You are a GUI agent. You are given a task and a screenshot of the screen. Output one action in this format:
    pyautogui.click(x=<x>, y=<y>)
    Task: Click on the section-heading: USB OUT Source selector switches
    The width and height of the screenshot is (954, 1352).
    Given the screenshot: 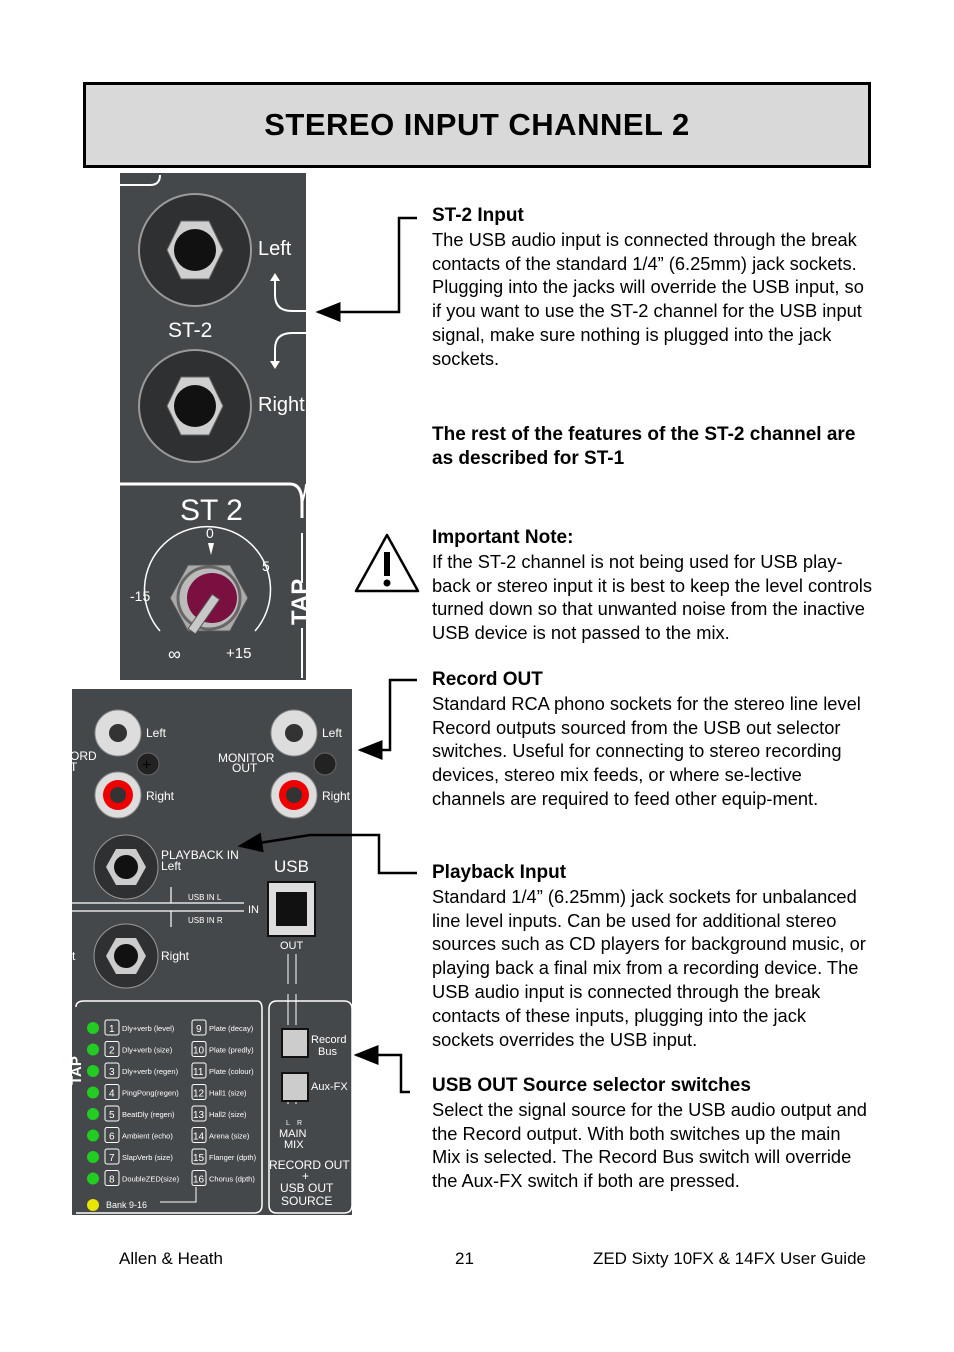 What is the action you would take?
    pyautogui.click(x=591, y=1085)
    